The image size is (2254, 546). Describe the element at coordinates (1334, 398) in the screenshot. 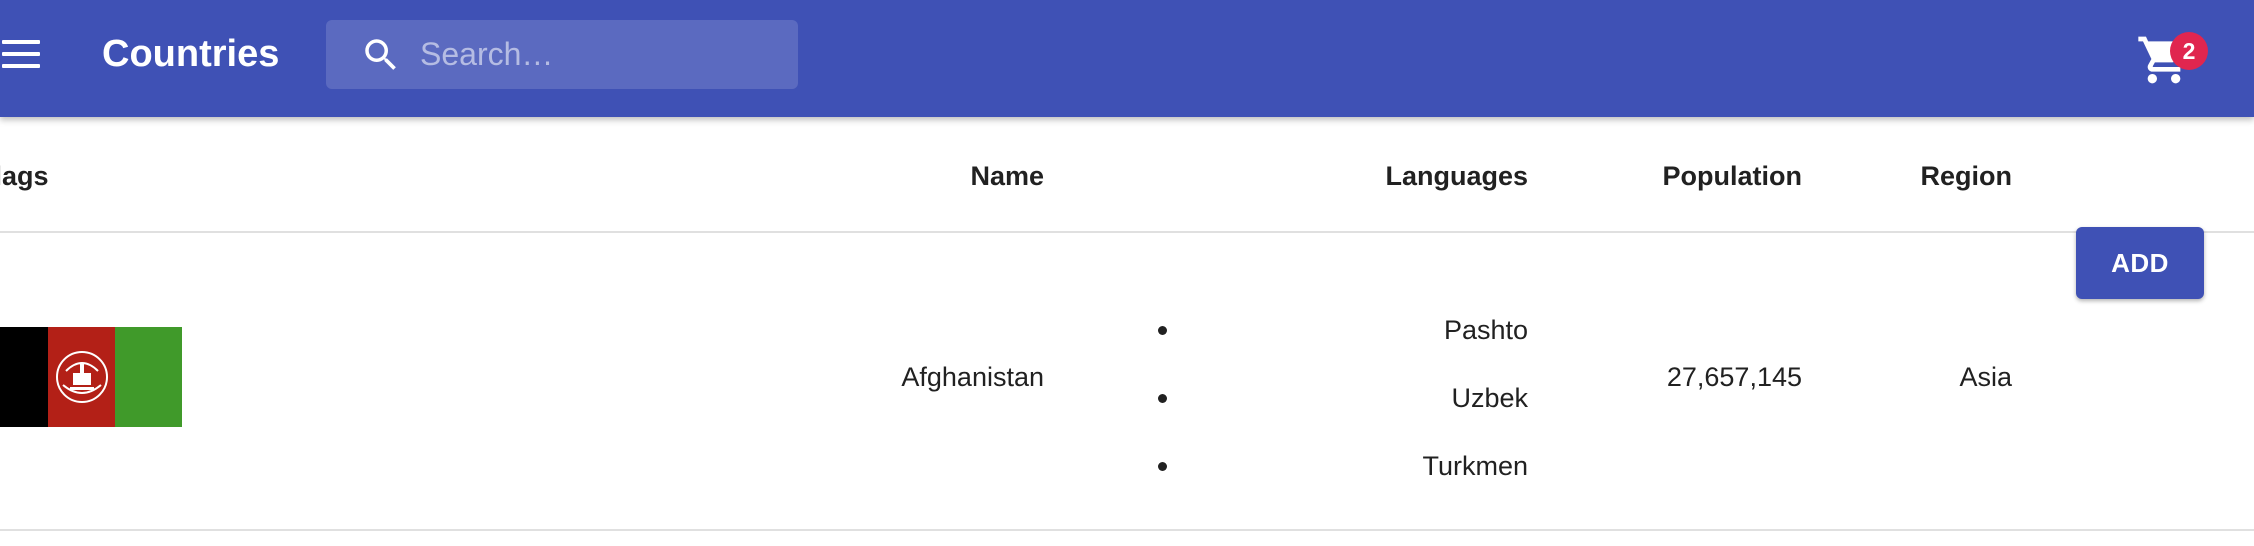

I see `list-item: Uzbek` at that location.